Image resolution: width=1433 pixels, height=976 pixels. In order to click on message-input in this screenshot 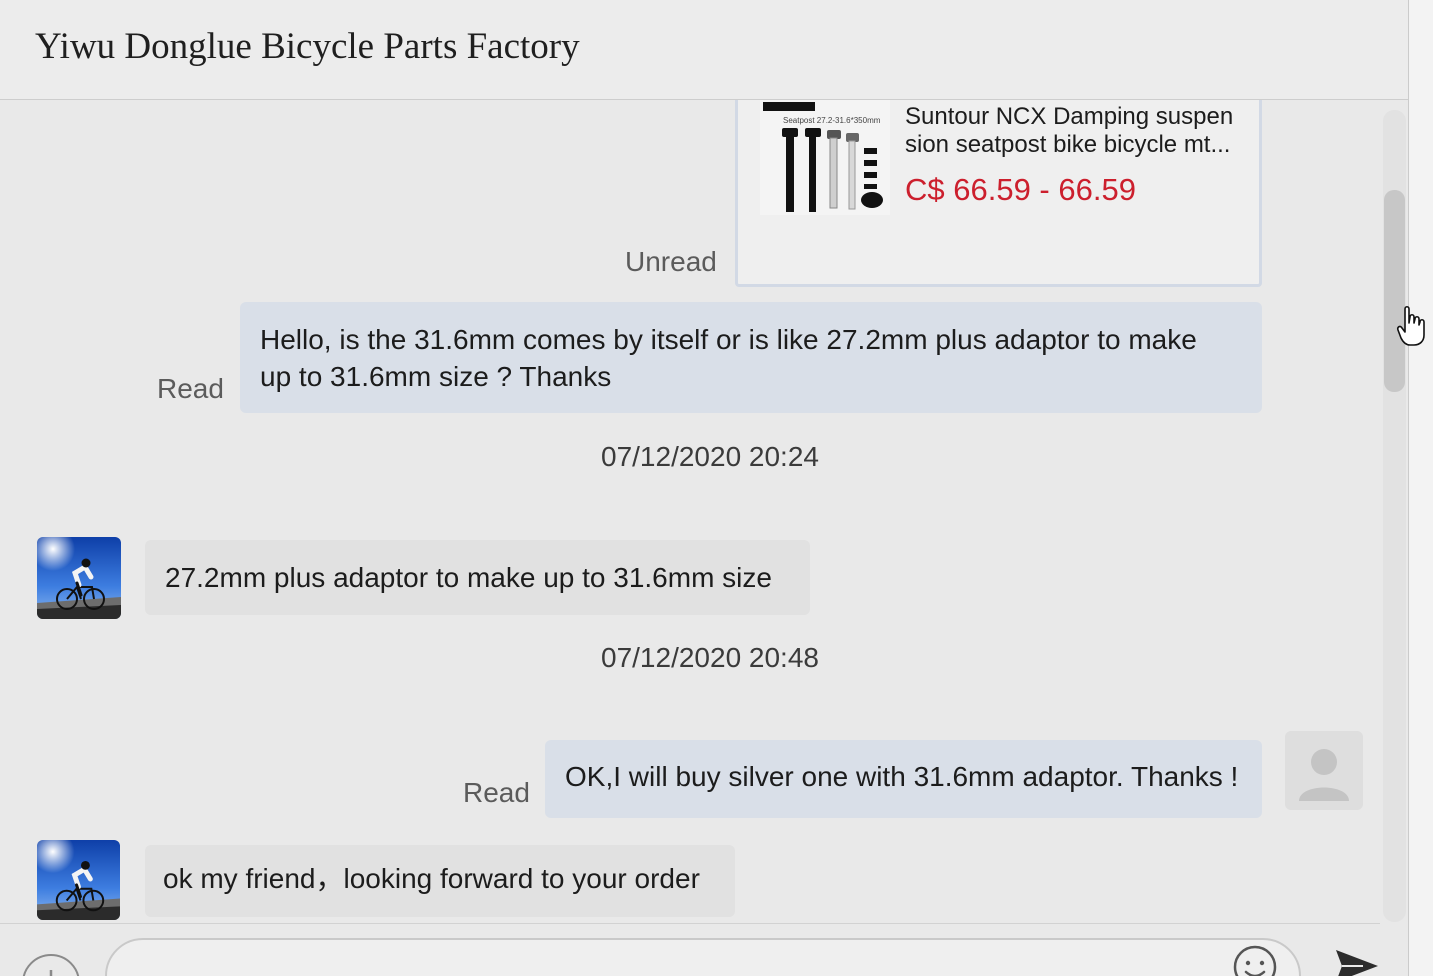, I will do `click(703, 957)`.